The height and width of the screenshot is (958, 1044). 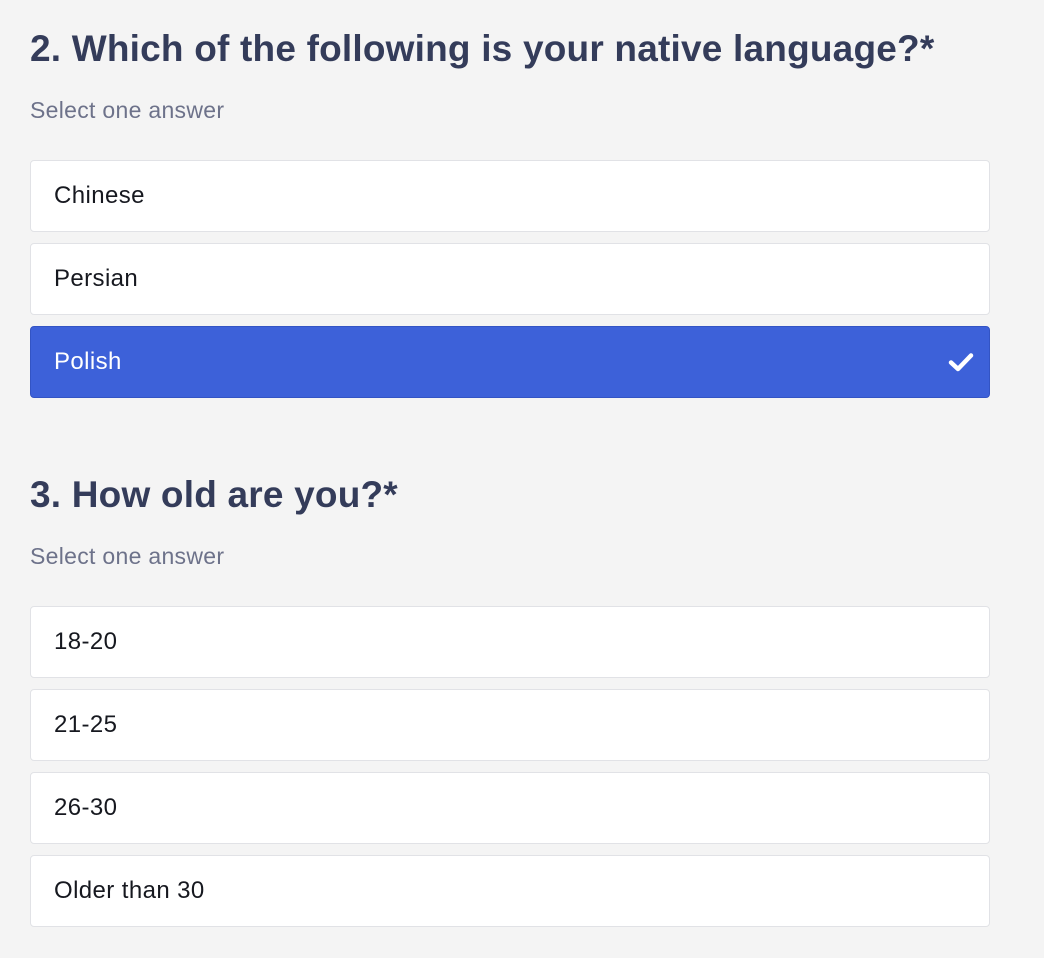 I want to click on option-label: 26-30, so click(x=86, y=807).